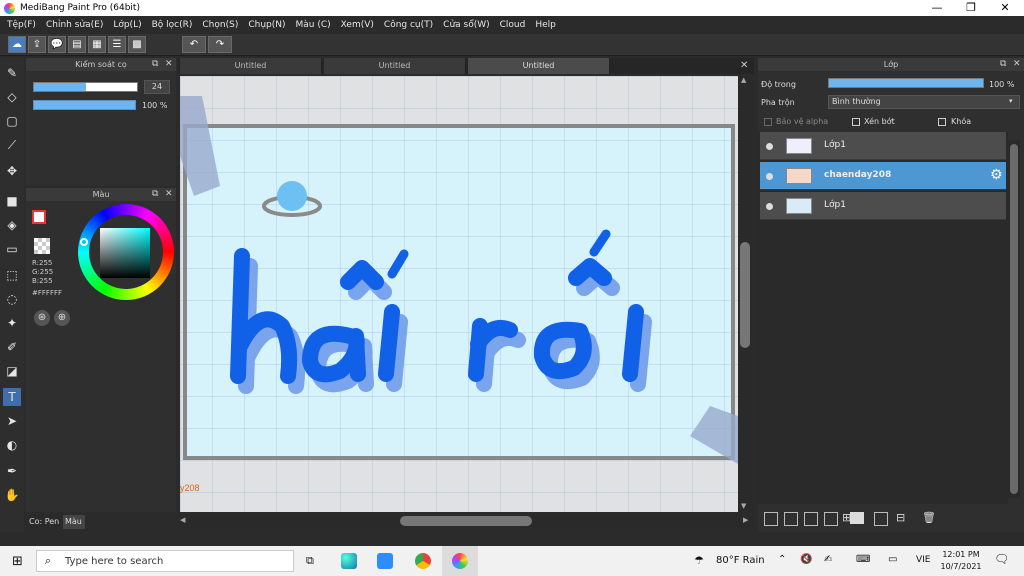  I want to click on stylus-icon: ✍, so click(828, 559).